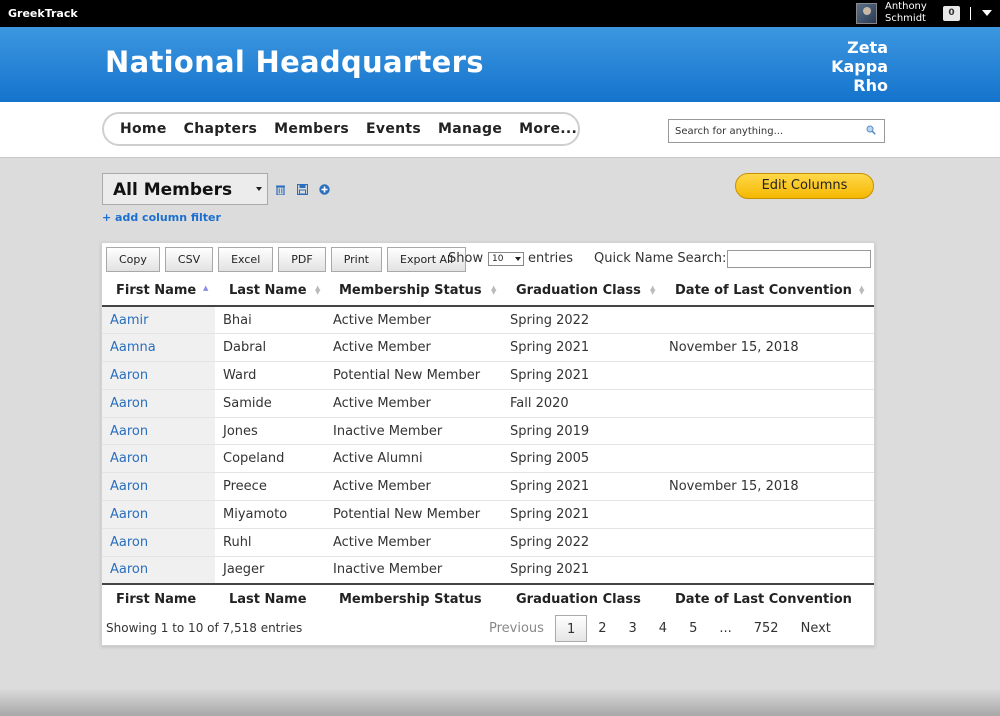 This screenshot has height=716, width=1000. I want to click on nav-members: Members, so click(311, 129).